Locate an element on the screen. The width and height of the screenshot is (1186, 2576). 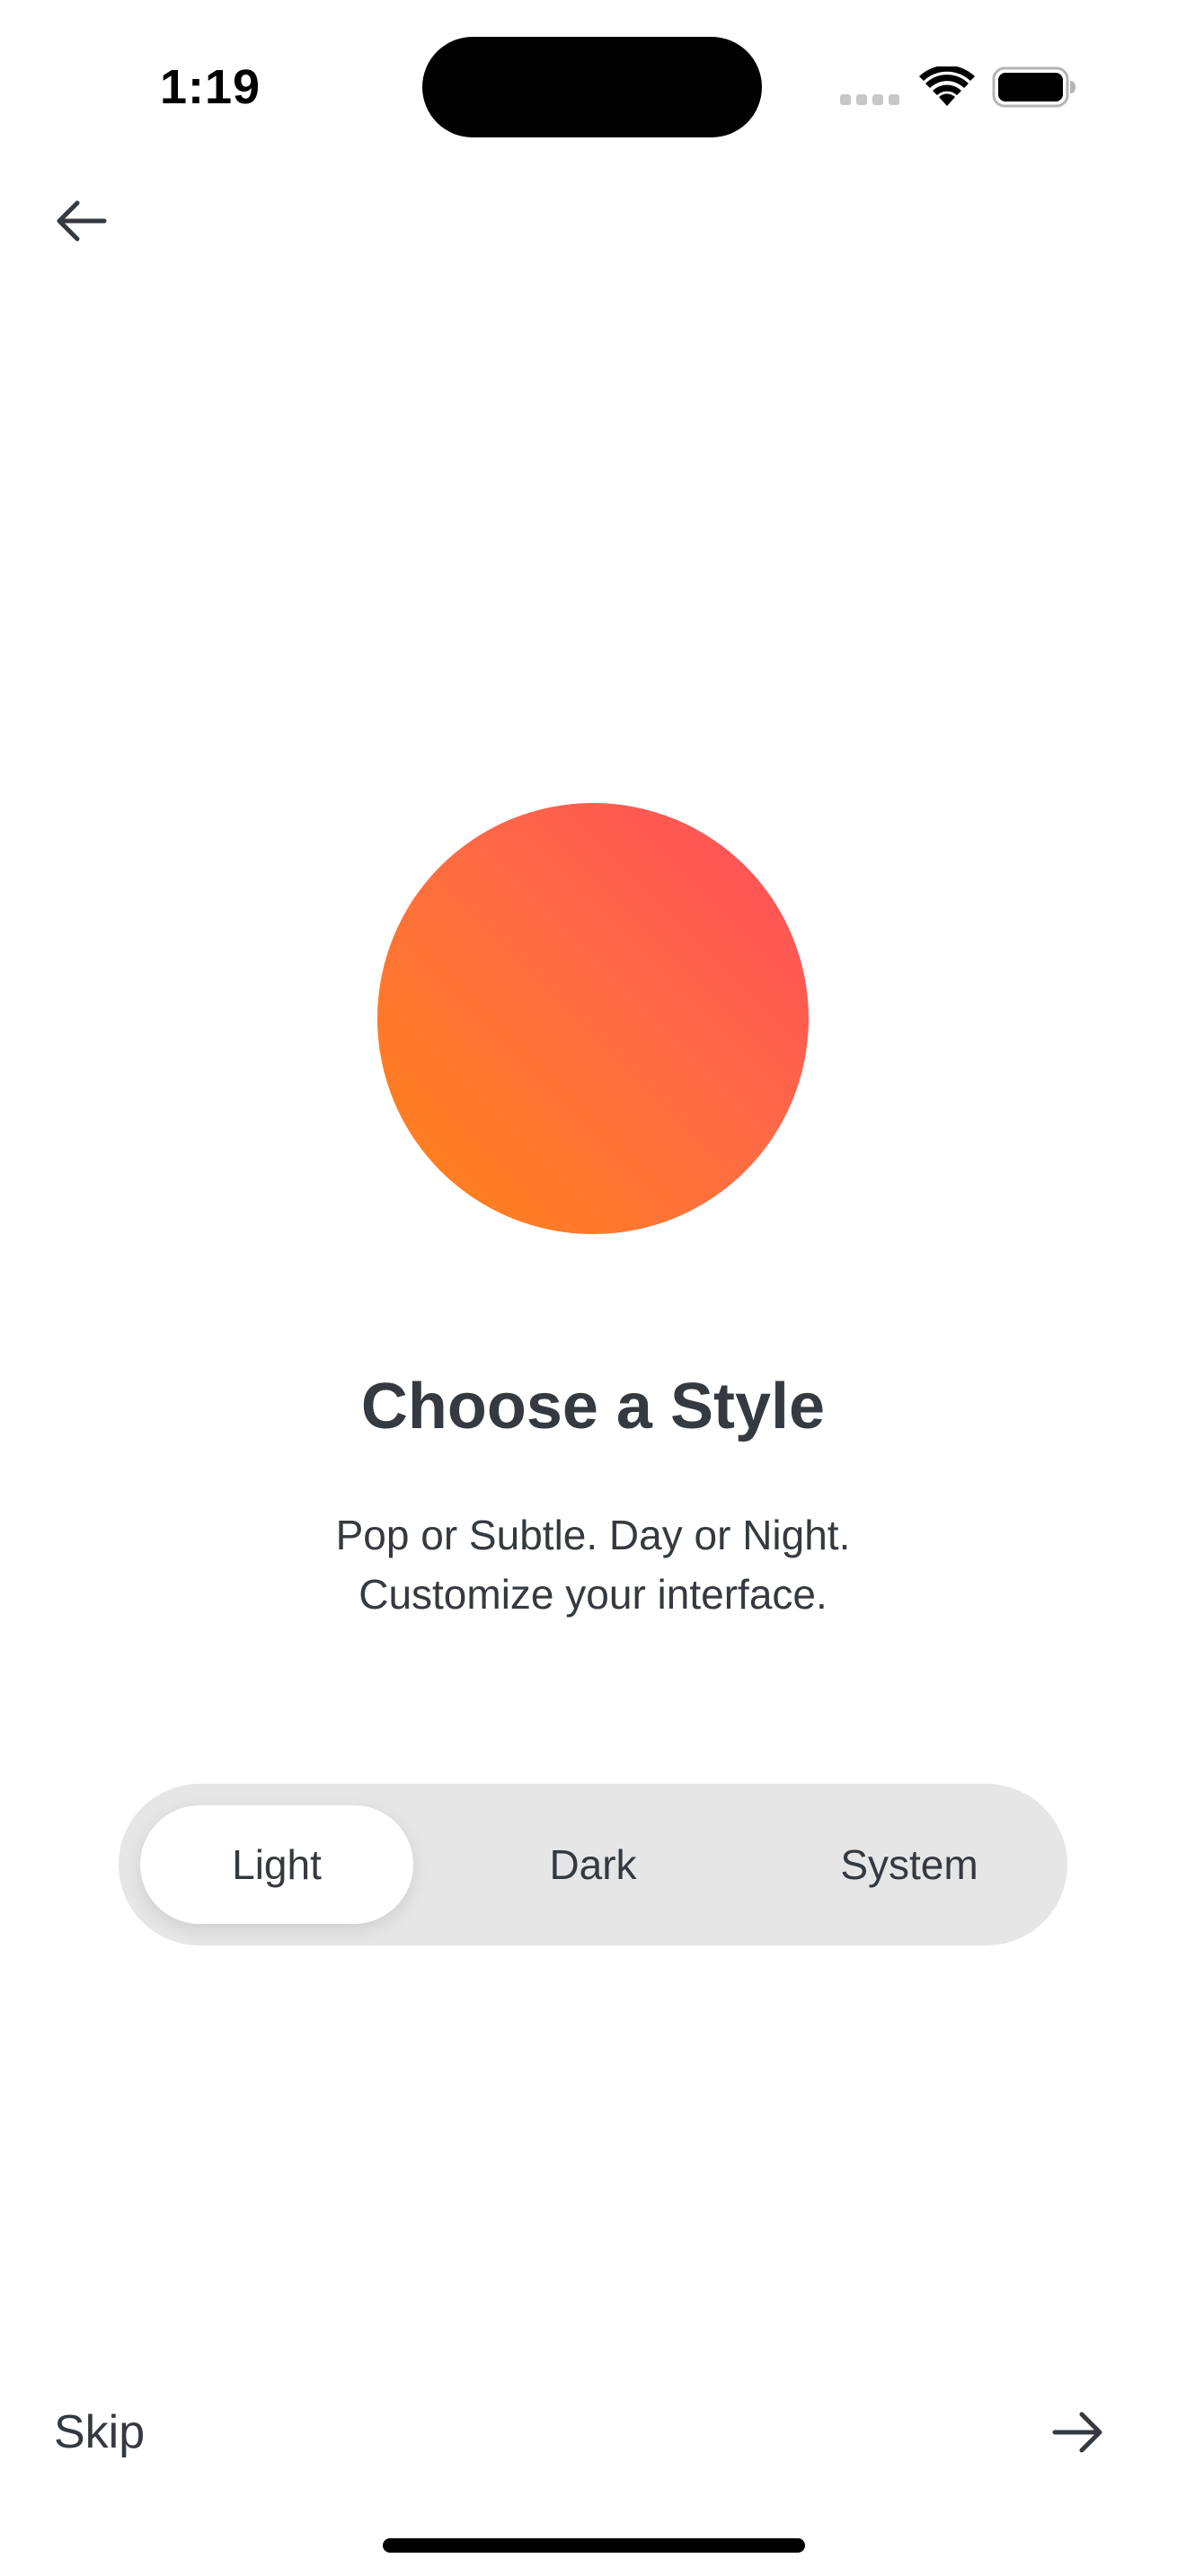
arrow-right-icon is located at coordinates (1077, 2432).